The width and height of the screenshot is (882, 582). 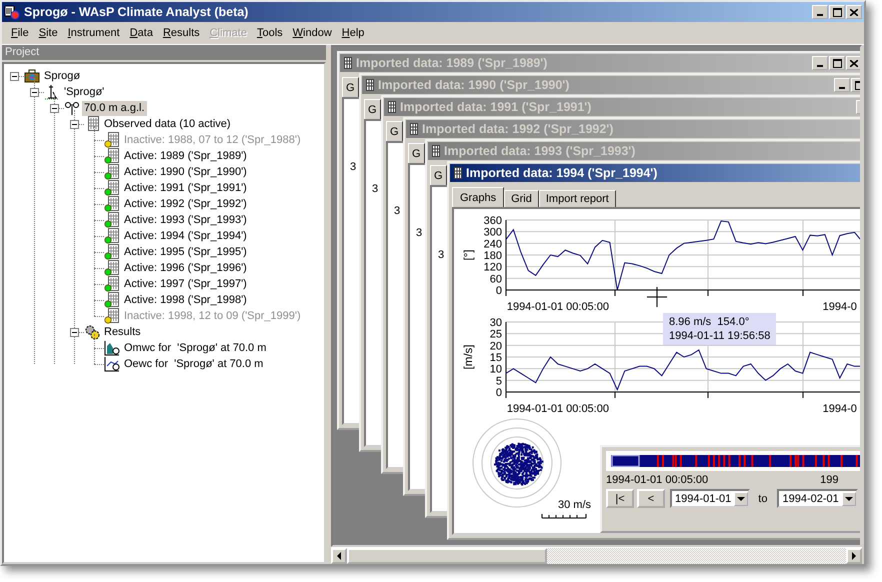 I want to click on tree-item: Active: 1990 ('Spr_1990'), so click(x=185, y=172).